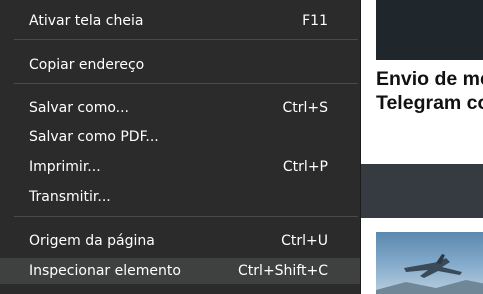 Image resolution: width=483 pixels, height=294 pixels. Describe the element at coordinates (180, 21) in the screenshot. I see `menu-item-fullscreen: Ativar tela cheia F11` at that location.